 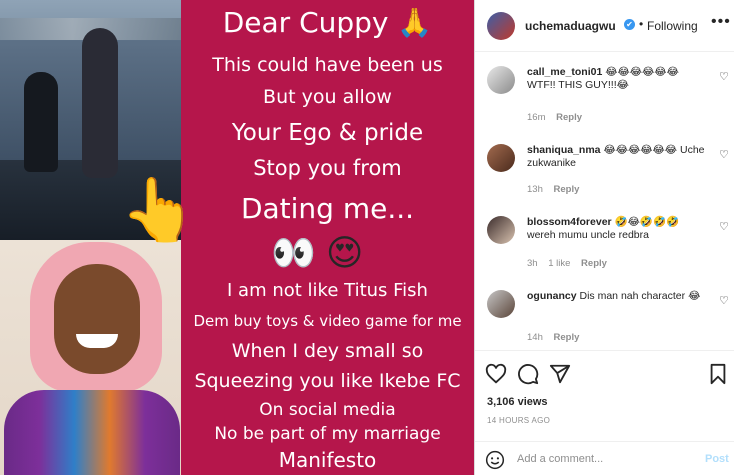 What do you see at coordinates (519, 420) in the screenshot?
I see `post-timestamp: 14 HOURS AGO` at bounding box center [519, 420].